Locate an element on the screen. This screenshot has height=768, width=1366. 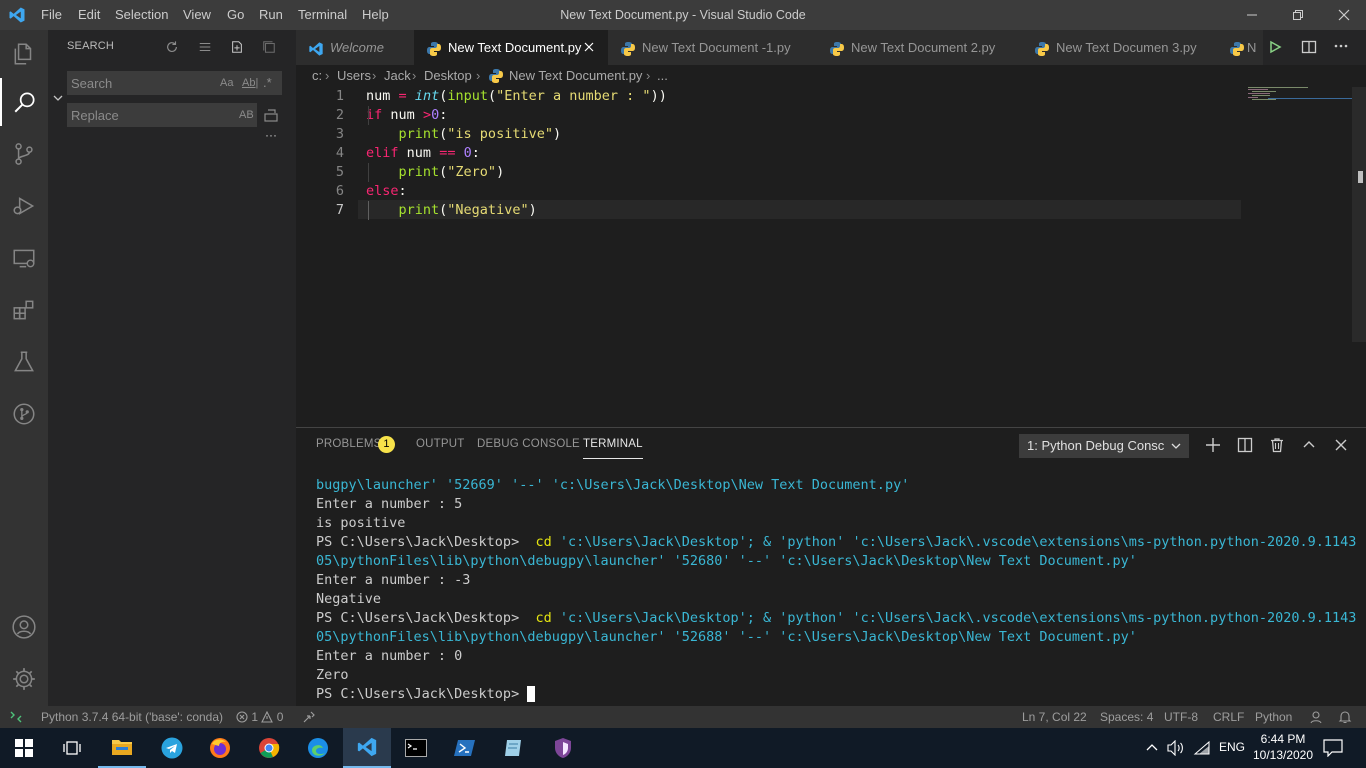
tab-overflow: N is located at coordinates (1244, 47).